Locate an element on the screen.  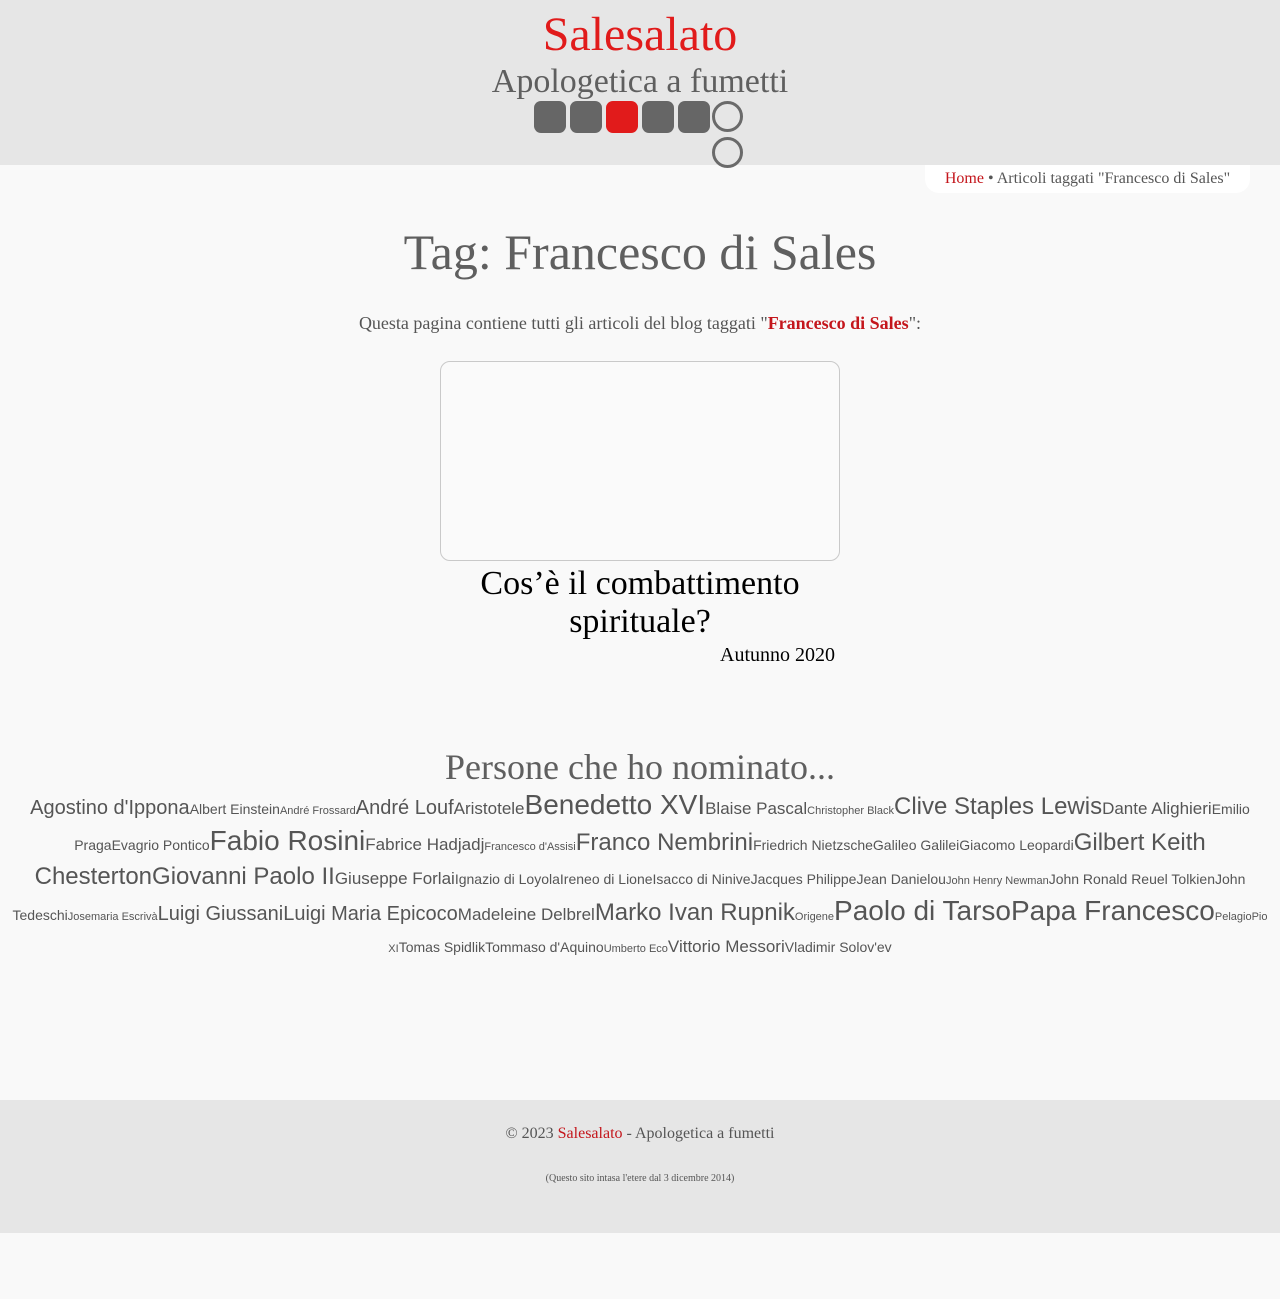
site-subtitle: Apologetica a fumetti is located at coordinates (640, 81).